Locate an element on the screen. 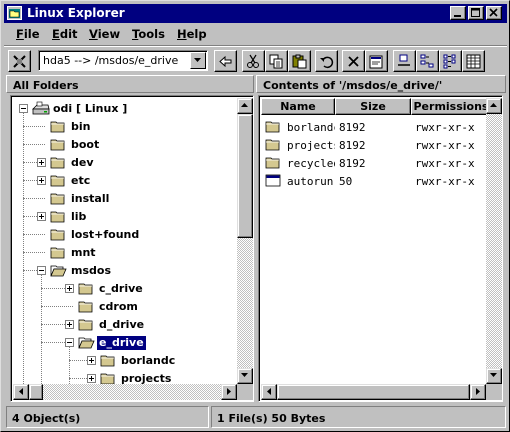 The image size is (510, 432). app-icon is located at coordinates (14, 13).